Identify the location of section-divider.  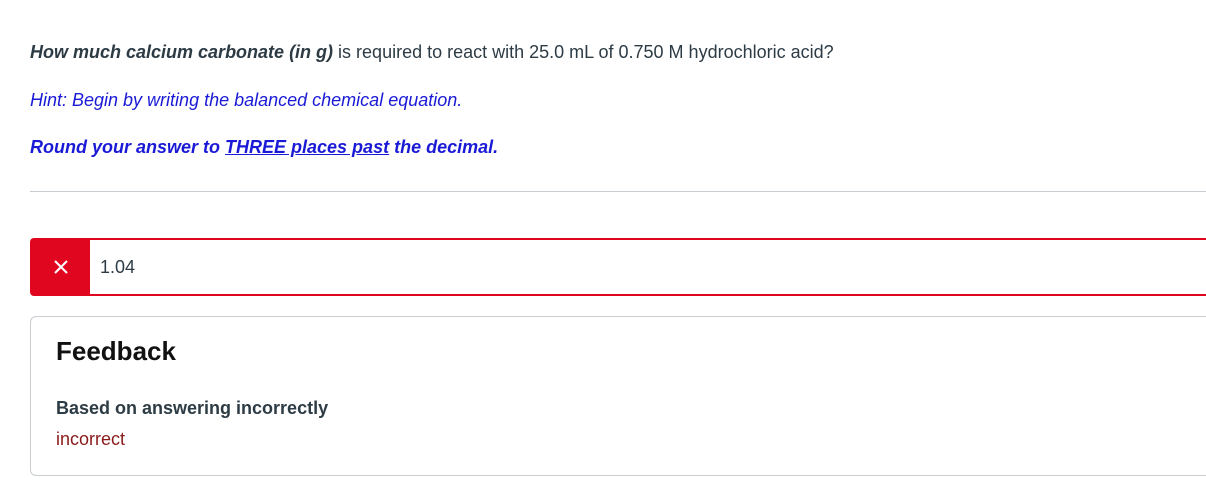
(618, 191).